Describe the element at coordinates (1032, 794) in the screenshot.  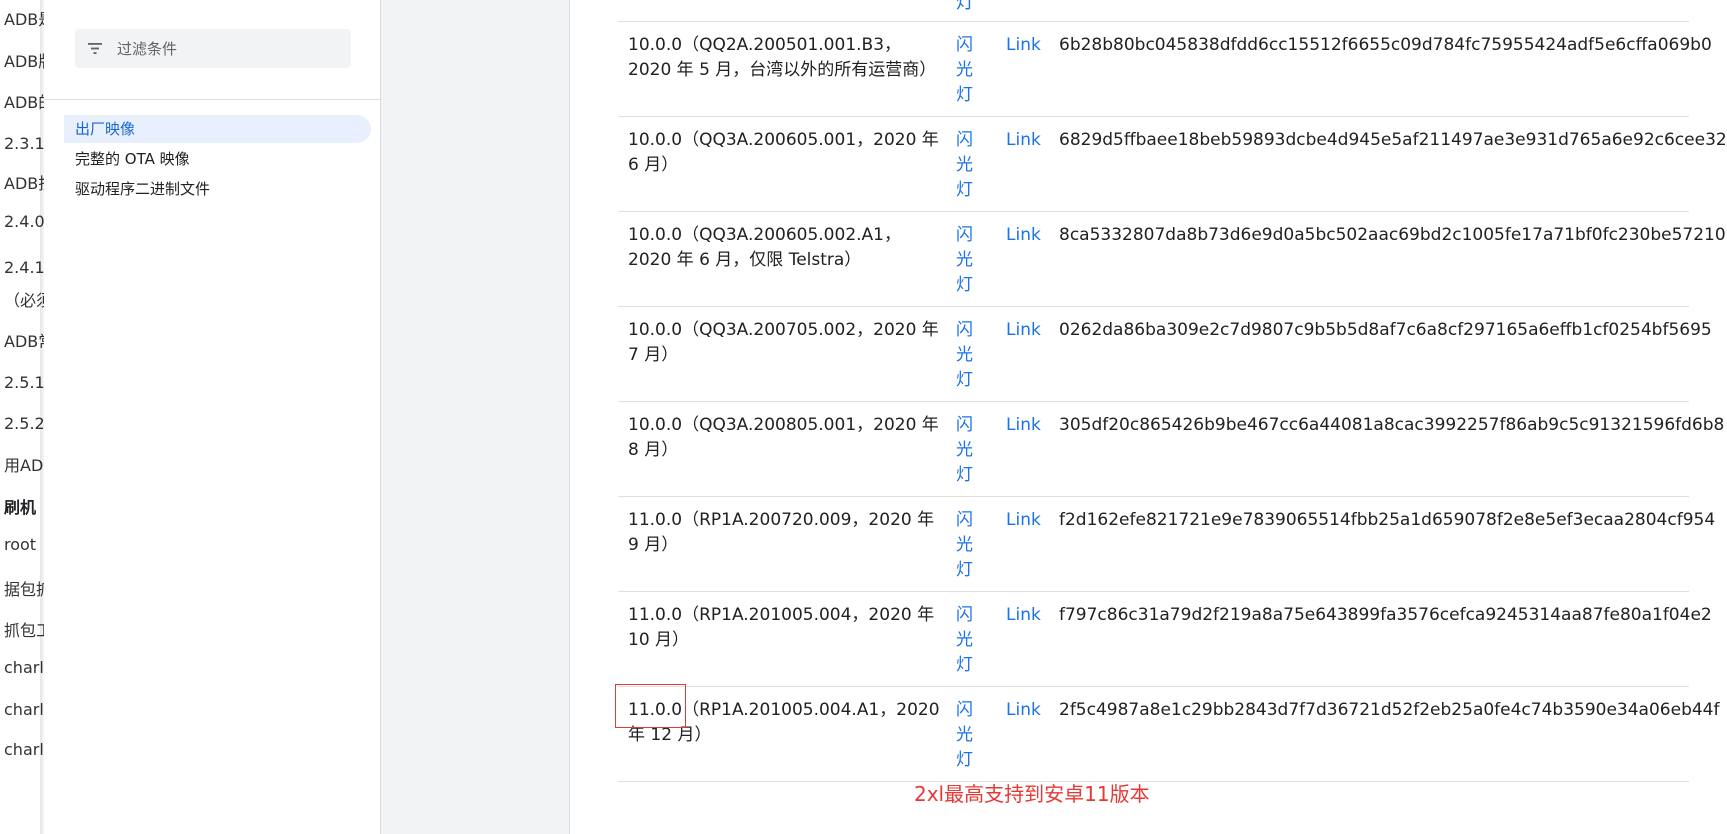
I see `annotation-note: 2xl最高支持到安卓11版本` at that location.